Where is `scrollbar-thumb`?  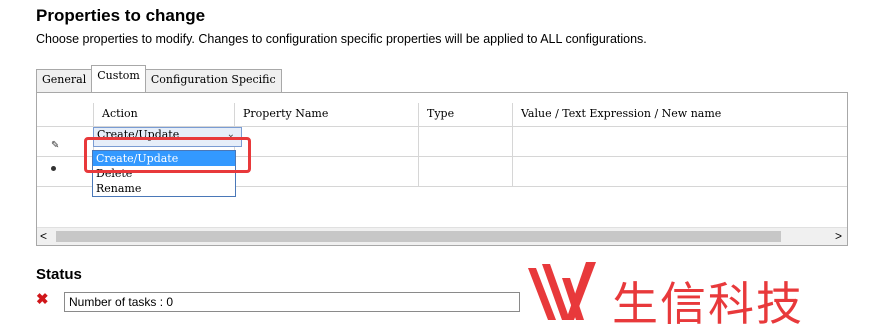 scrollbar-thumb is located at coordinates (418, 236).